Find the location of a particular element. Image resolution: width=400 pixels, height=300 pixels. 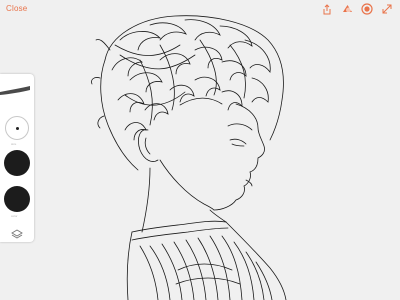

brush-size-button is located at coordinates (17, 128).